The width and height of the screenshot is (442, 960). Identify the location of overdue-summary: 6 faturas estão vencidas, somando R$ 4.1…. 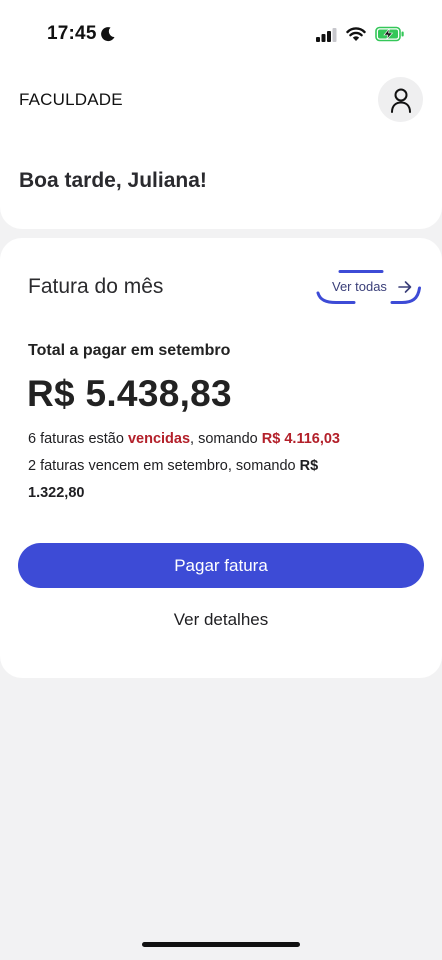
(184, 439).